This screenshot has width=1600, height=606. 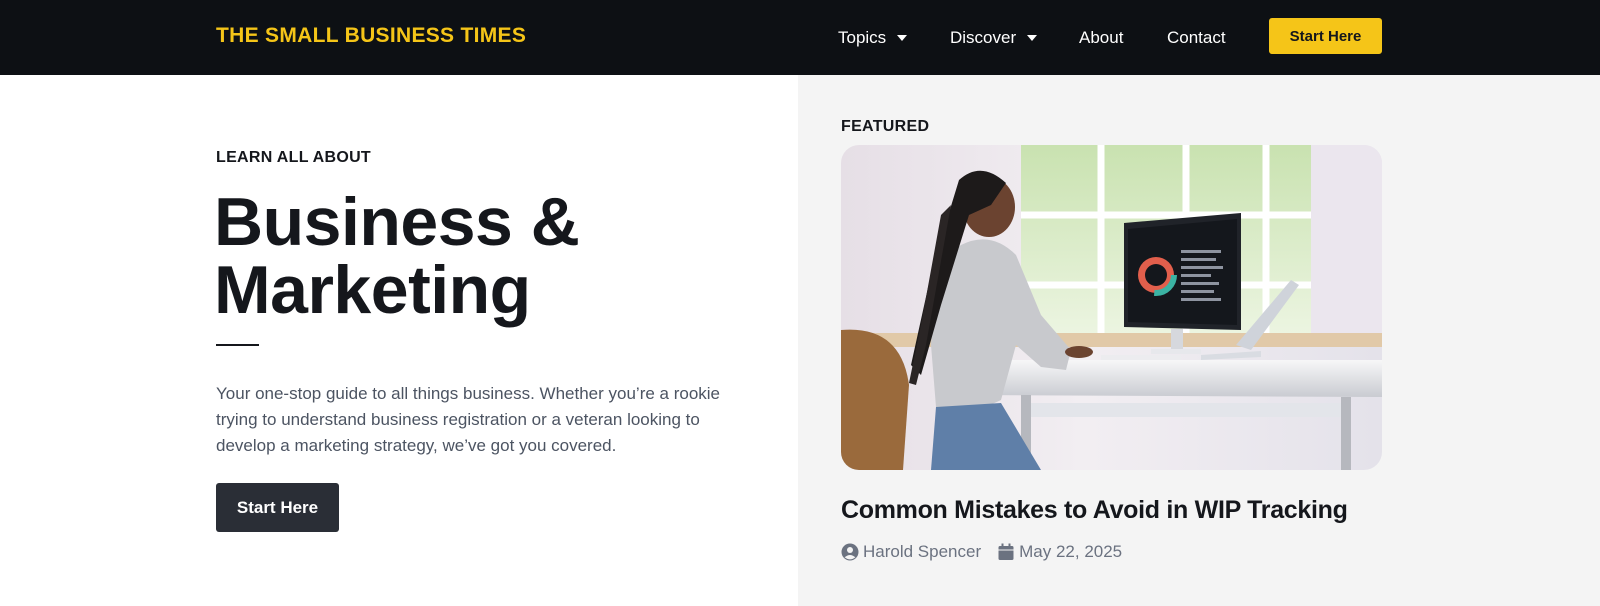 I want to click on hero-title: Business & Marketing, so click(x=494, y=256).